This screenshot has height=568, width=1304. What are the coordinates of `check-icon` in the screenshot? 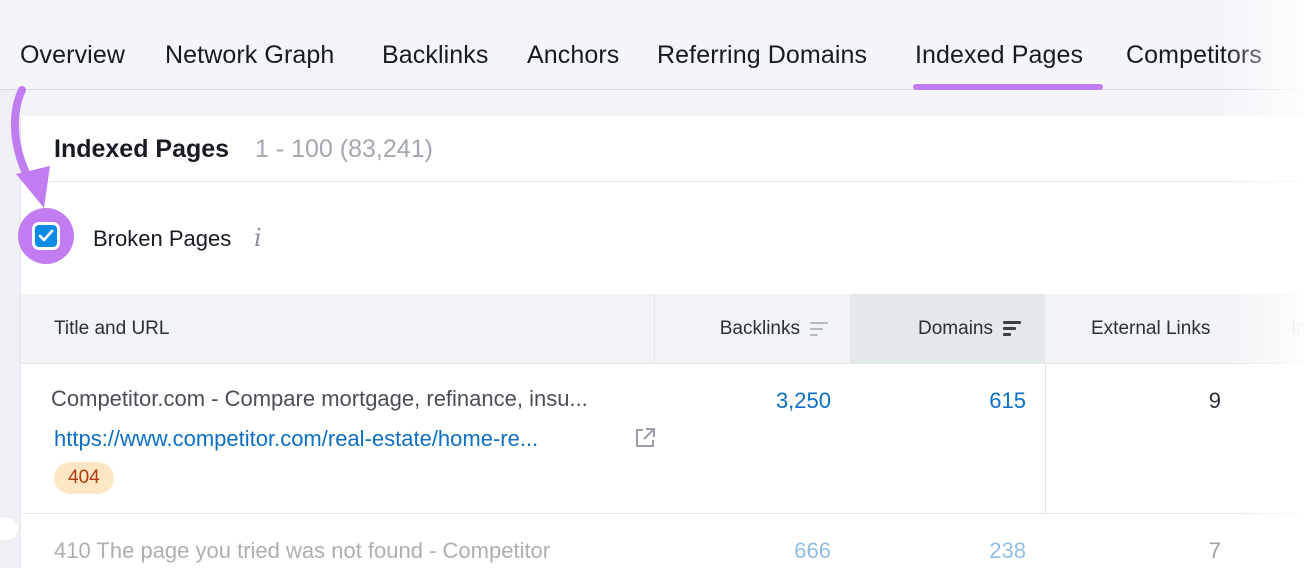 It's located at (46, 235).